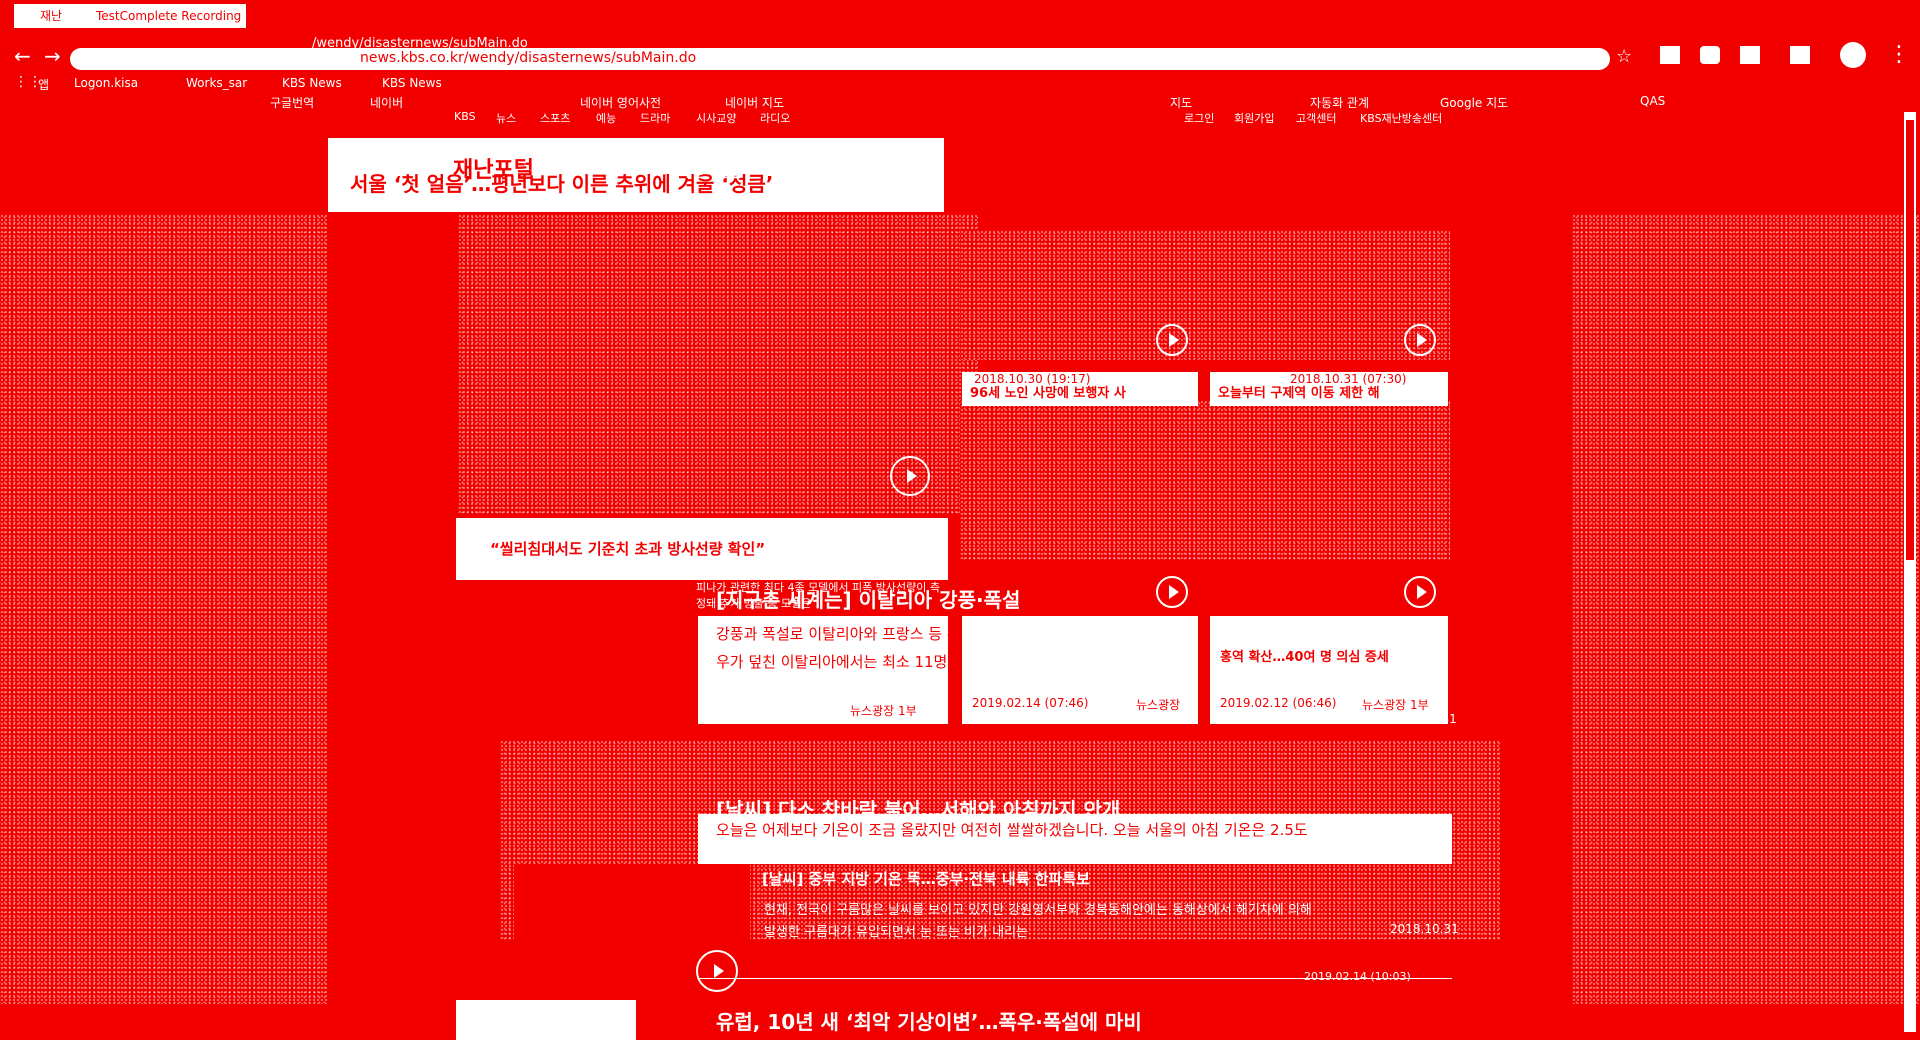 Image resolution: width=1920 pixels, height=1040 pixels. I want to click on divider, so click(1075, 978).